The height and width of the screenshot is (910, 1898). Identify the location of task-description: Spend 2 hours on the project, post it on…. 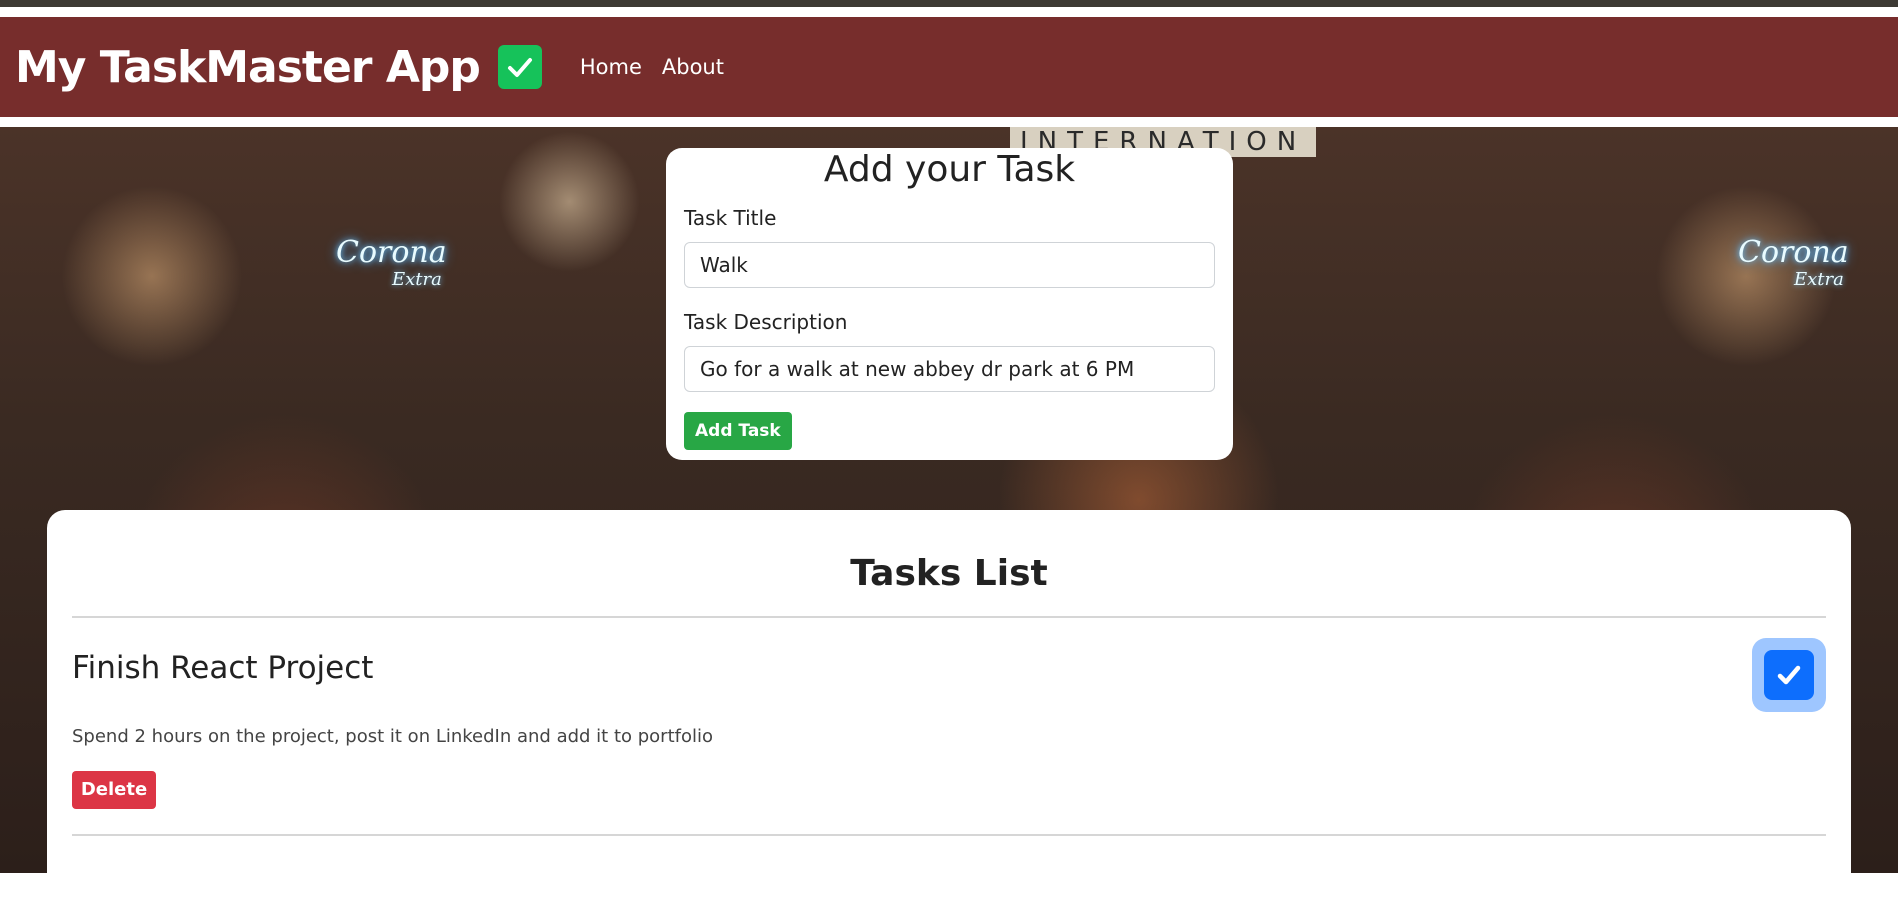
(393, 736).